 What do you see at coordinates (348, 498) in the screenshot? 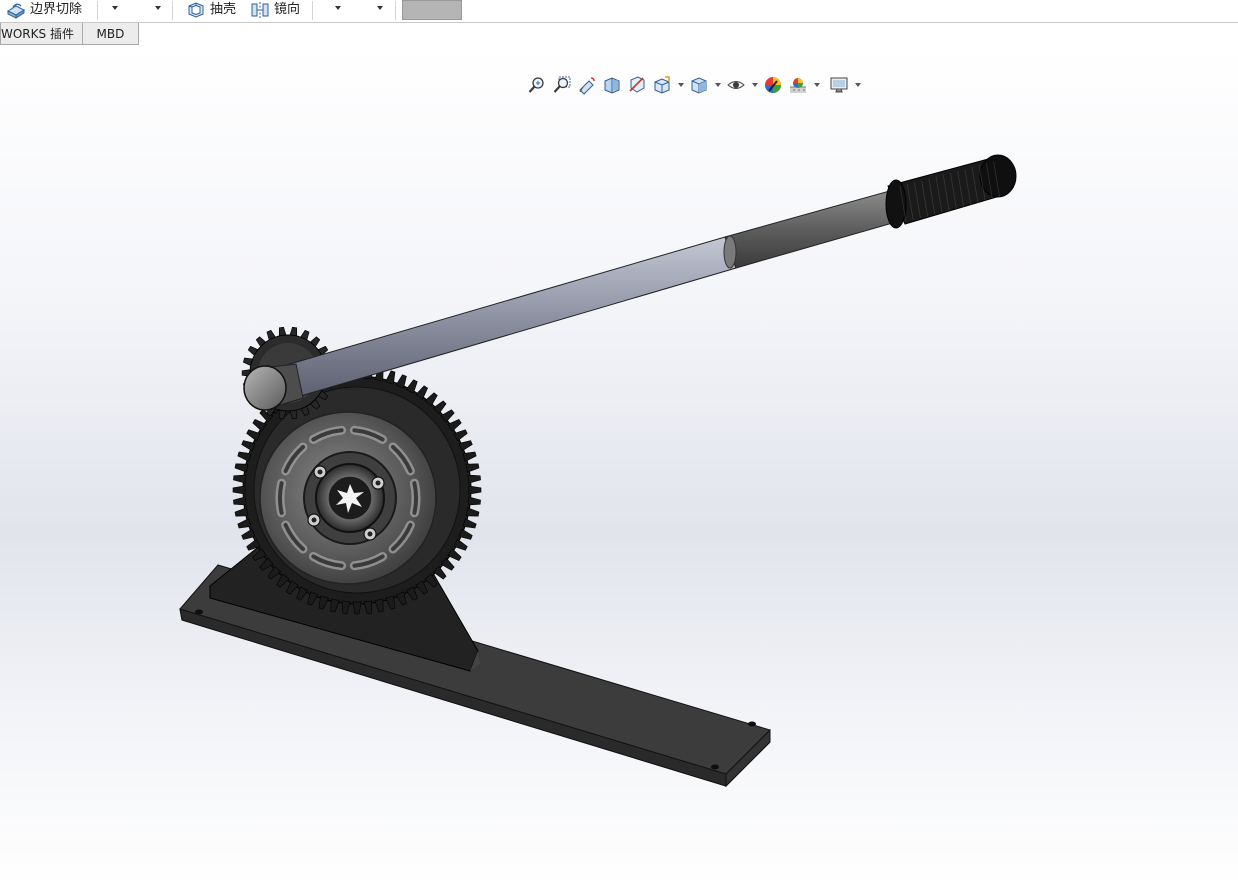
I see `clamp-disc` at bounding box center [348, 498].